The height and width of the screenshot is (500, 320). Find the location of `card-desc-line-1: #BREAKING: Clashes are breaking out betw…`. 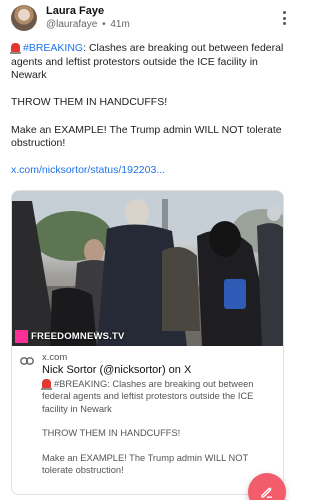

card-desc-line-1: #BREAKING: Clashes are breaking out betw… is located at coordinates (157, 396).